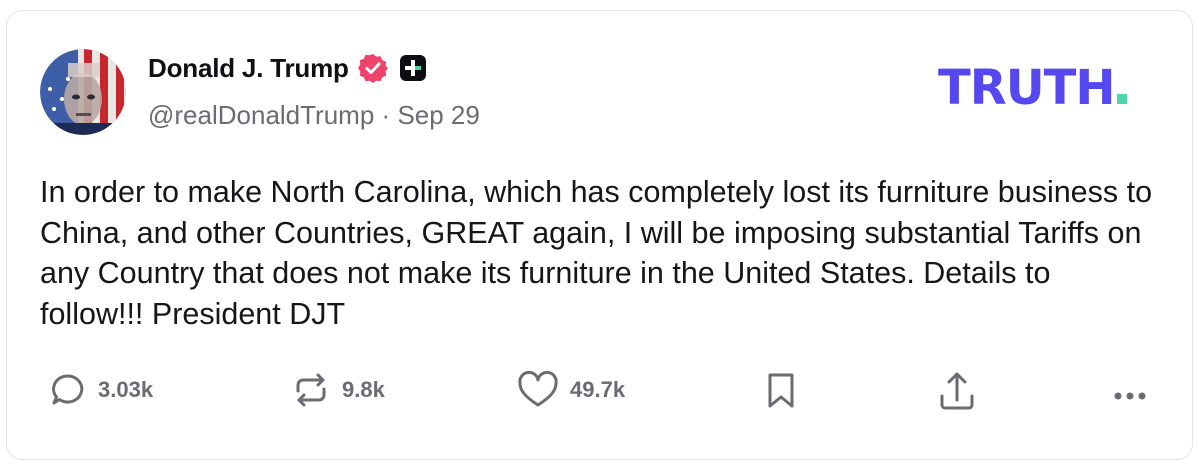 This screenshot has height=466, width=1199. What do you see at coordinates (261, 115) in the screenshot?
I see `author-handle: @realDonaldTrump` at bounding box center [261, 115].